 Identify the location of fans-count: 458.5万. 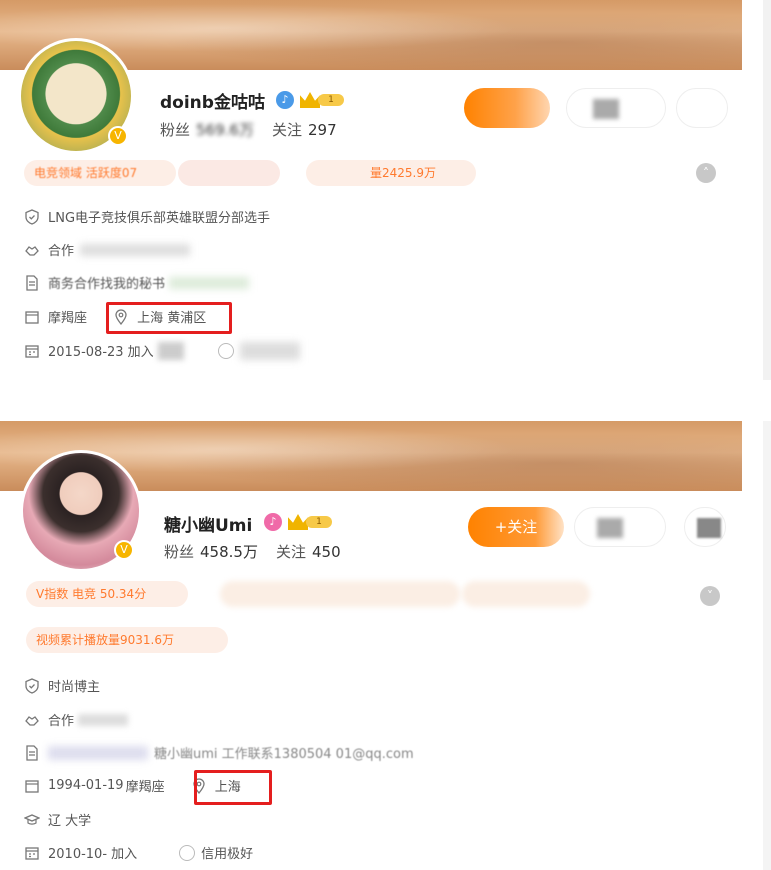
(229, 552).